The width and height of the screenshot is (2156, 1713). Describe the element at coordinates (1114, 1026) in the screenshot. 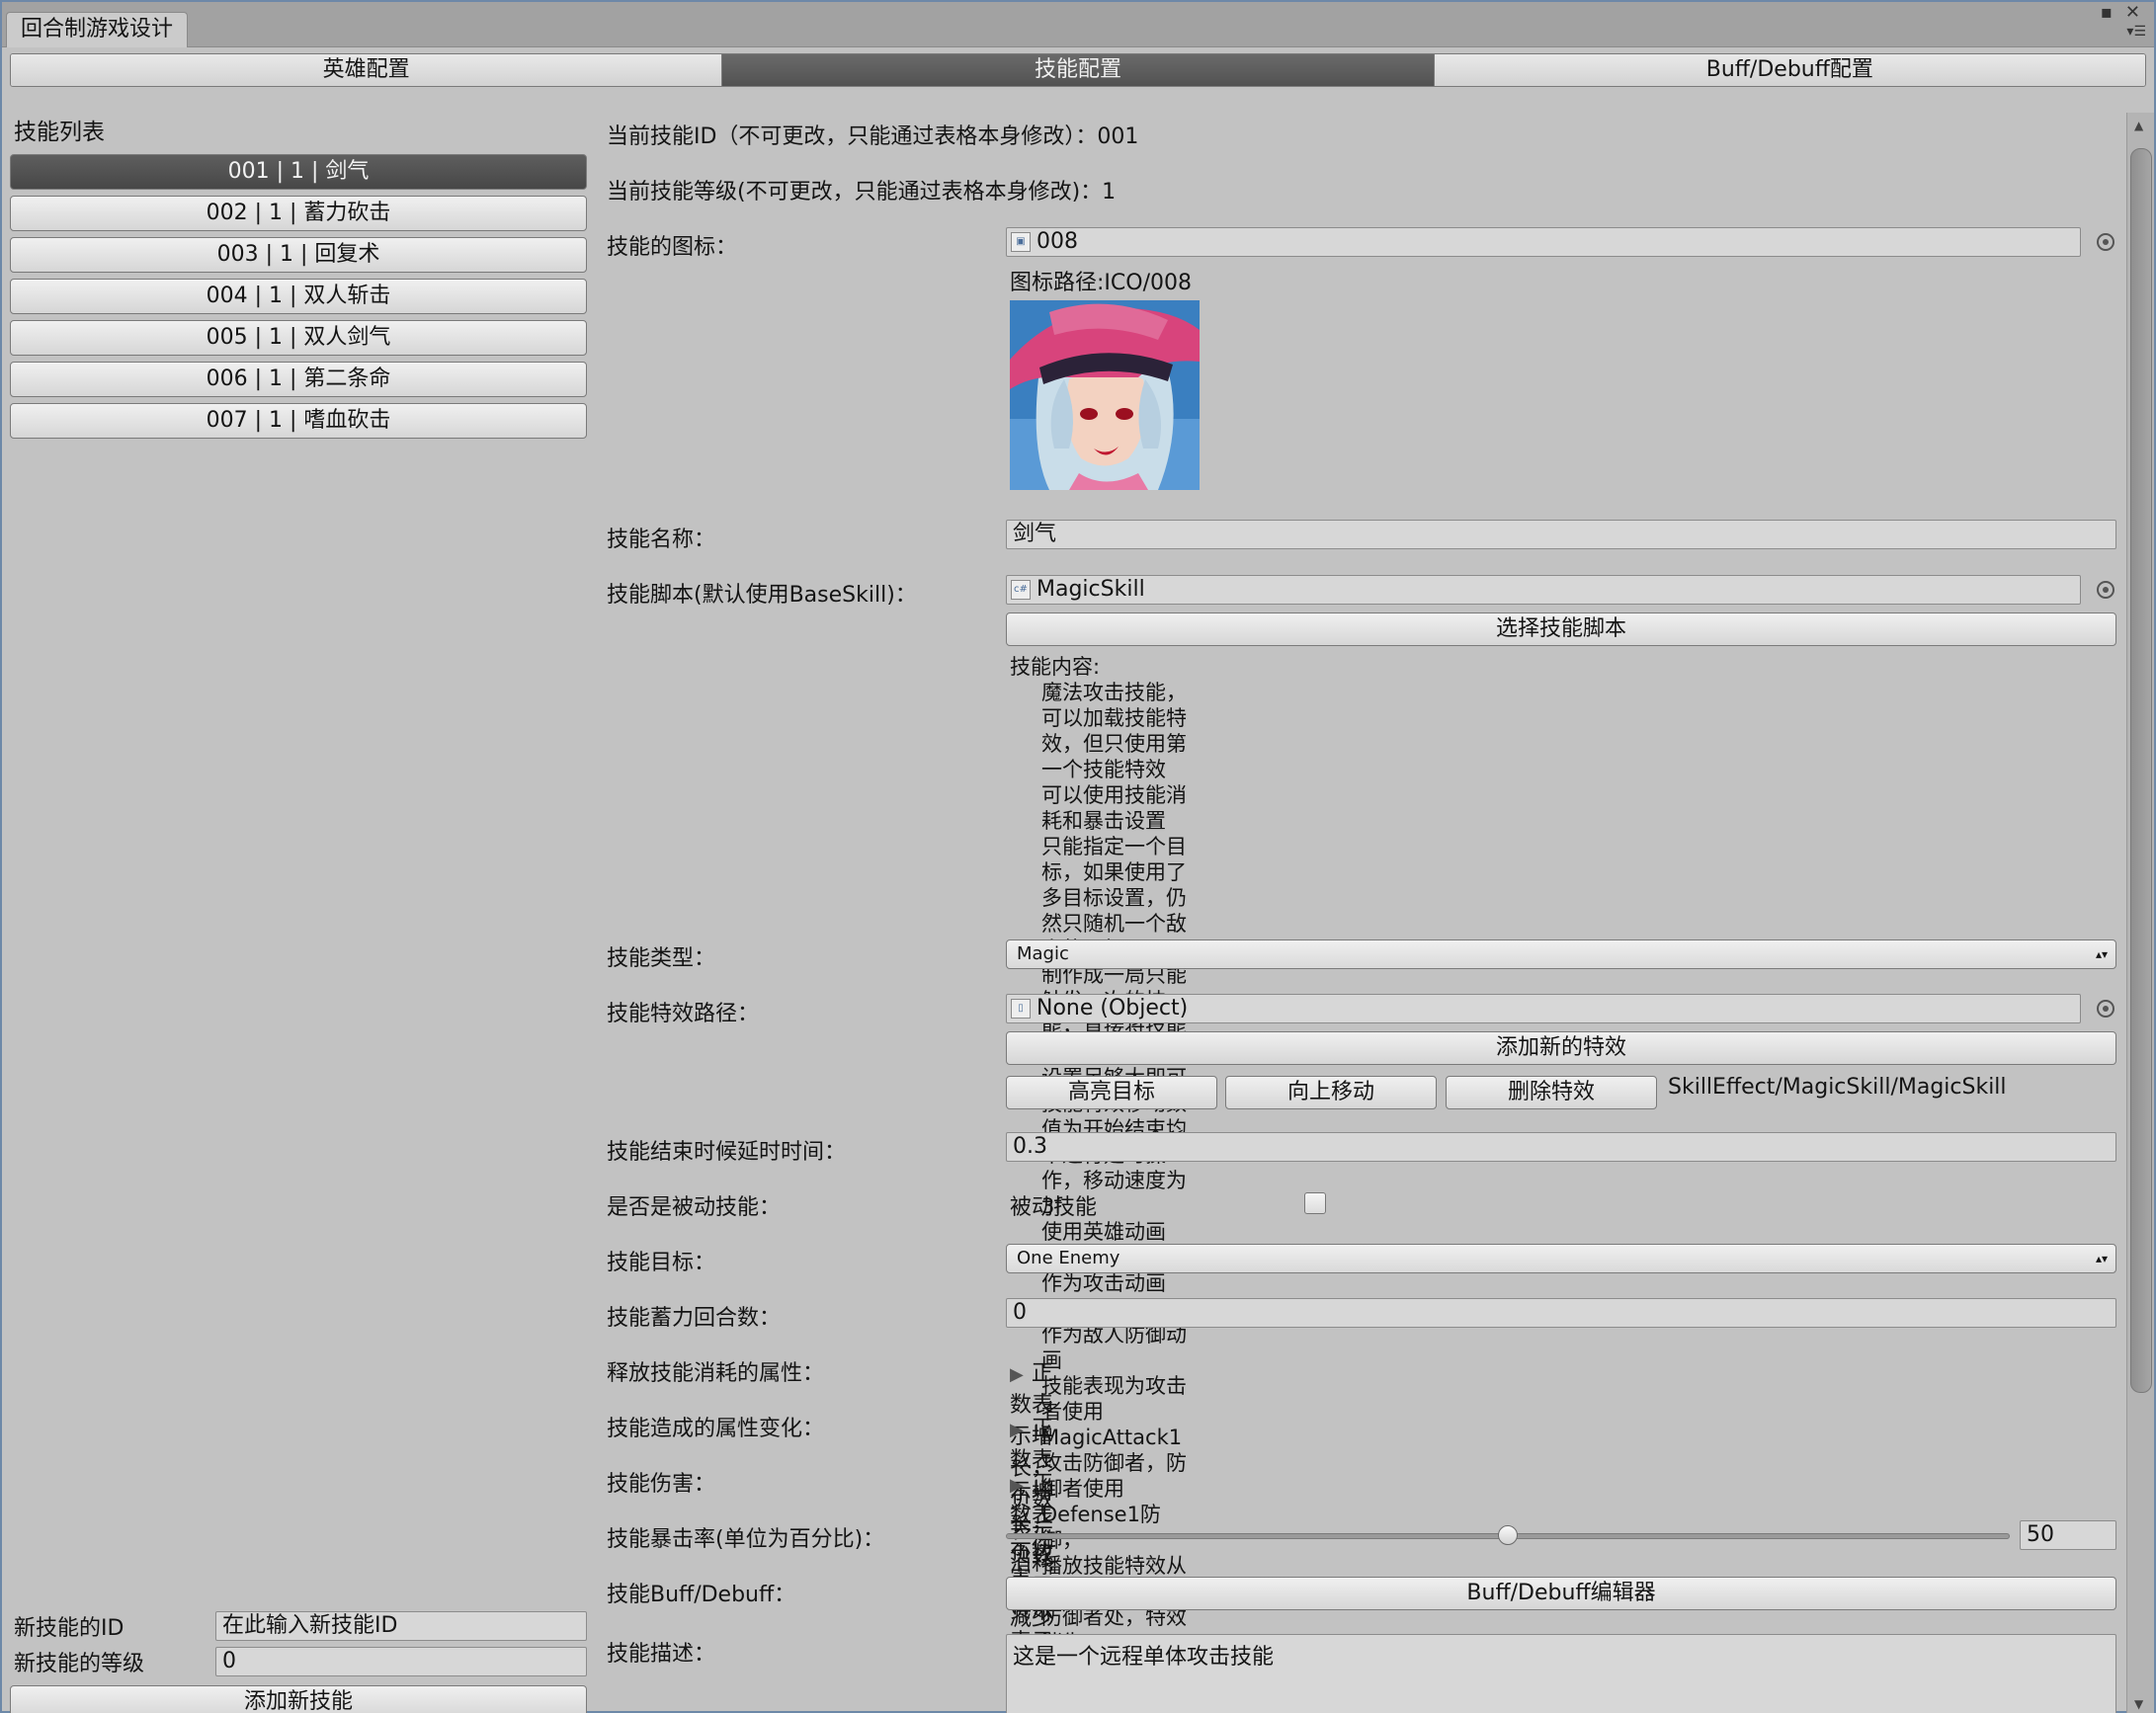

I see `skill-content-line: 制作成一局只能触发一次的技能，直接将技能释放消耗回合数设置足够大即可` at that location.